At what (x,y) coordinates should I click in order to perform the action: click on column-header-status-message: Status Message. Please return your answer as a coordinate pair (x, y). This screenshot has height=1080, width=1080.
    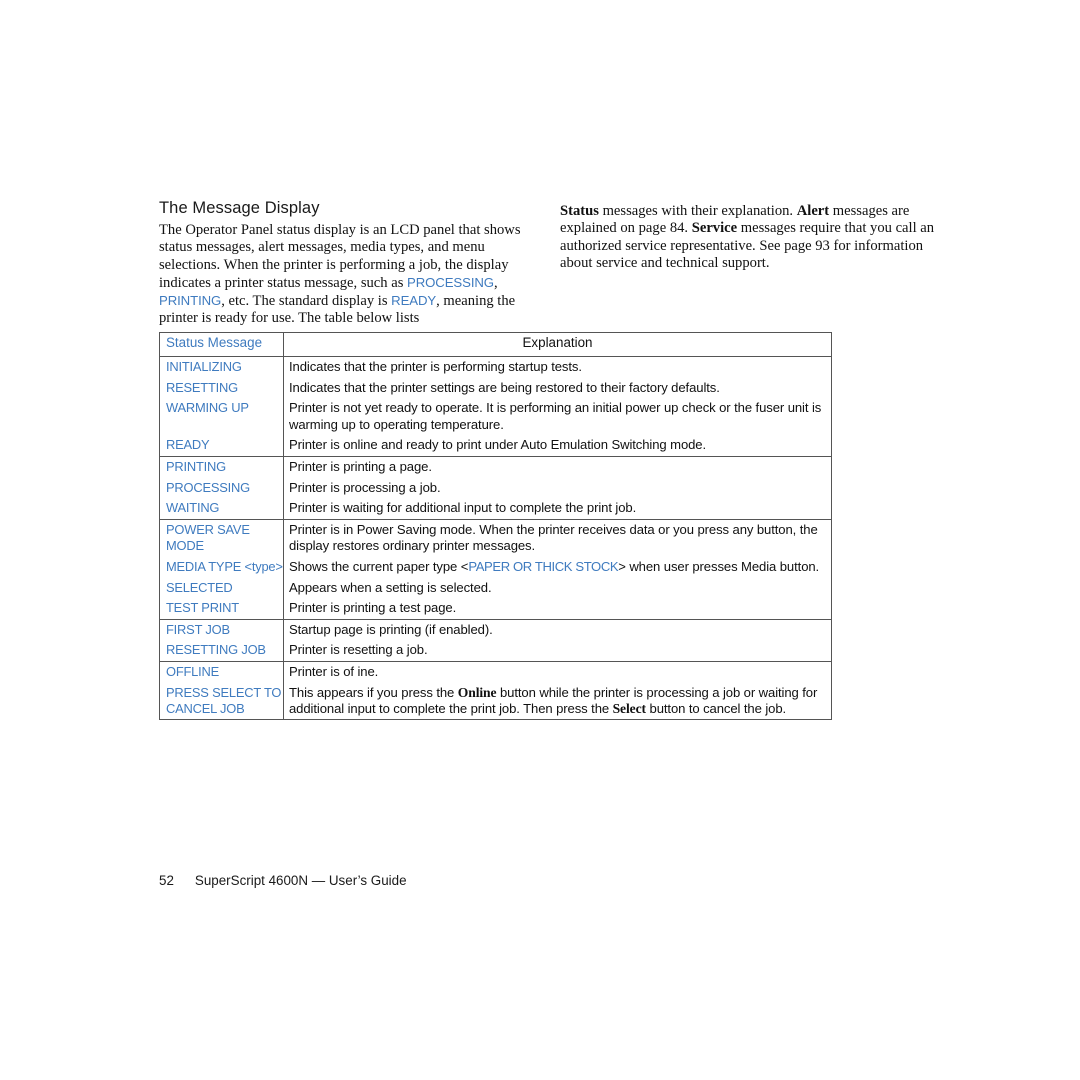
    Looking at the image, I should click on (214, 342).